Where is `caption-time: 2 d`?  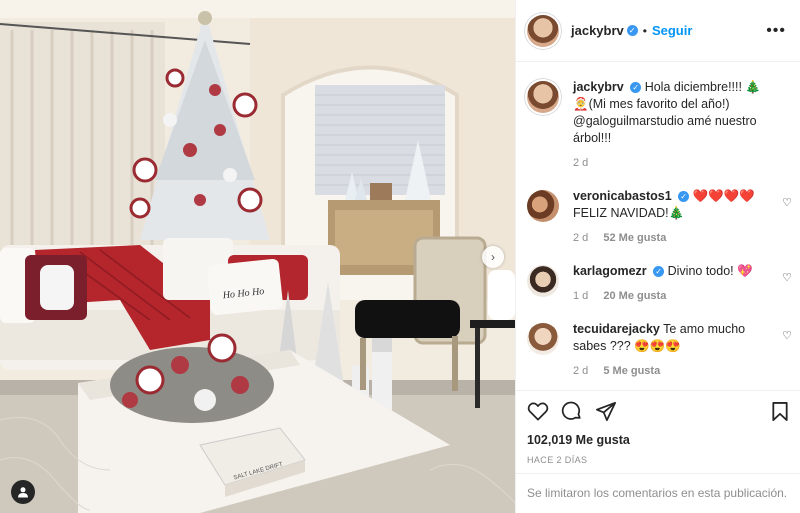 caption-time: 2 d is located at coordinates (580, 163).